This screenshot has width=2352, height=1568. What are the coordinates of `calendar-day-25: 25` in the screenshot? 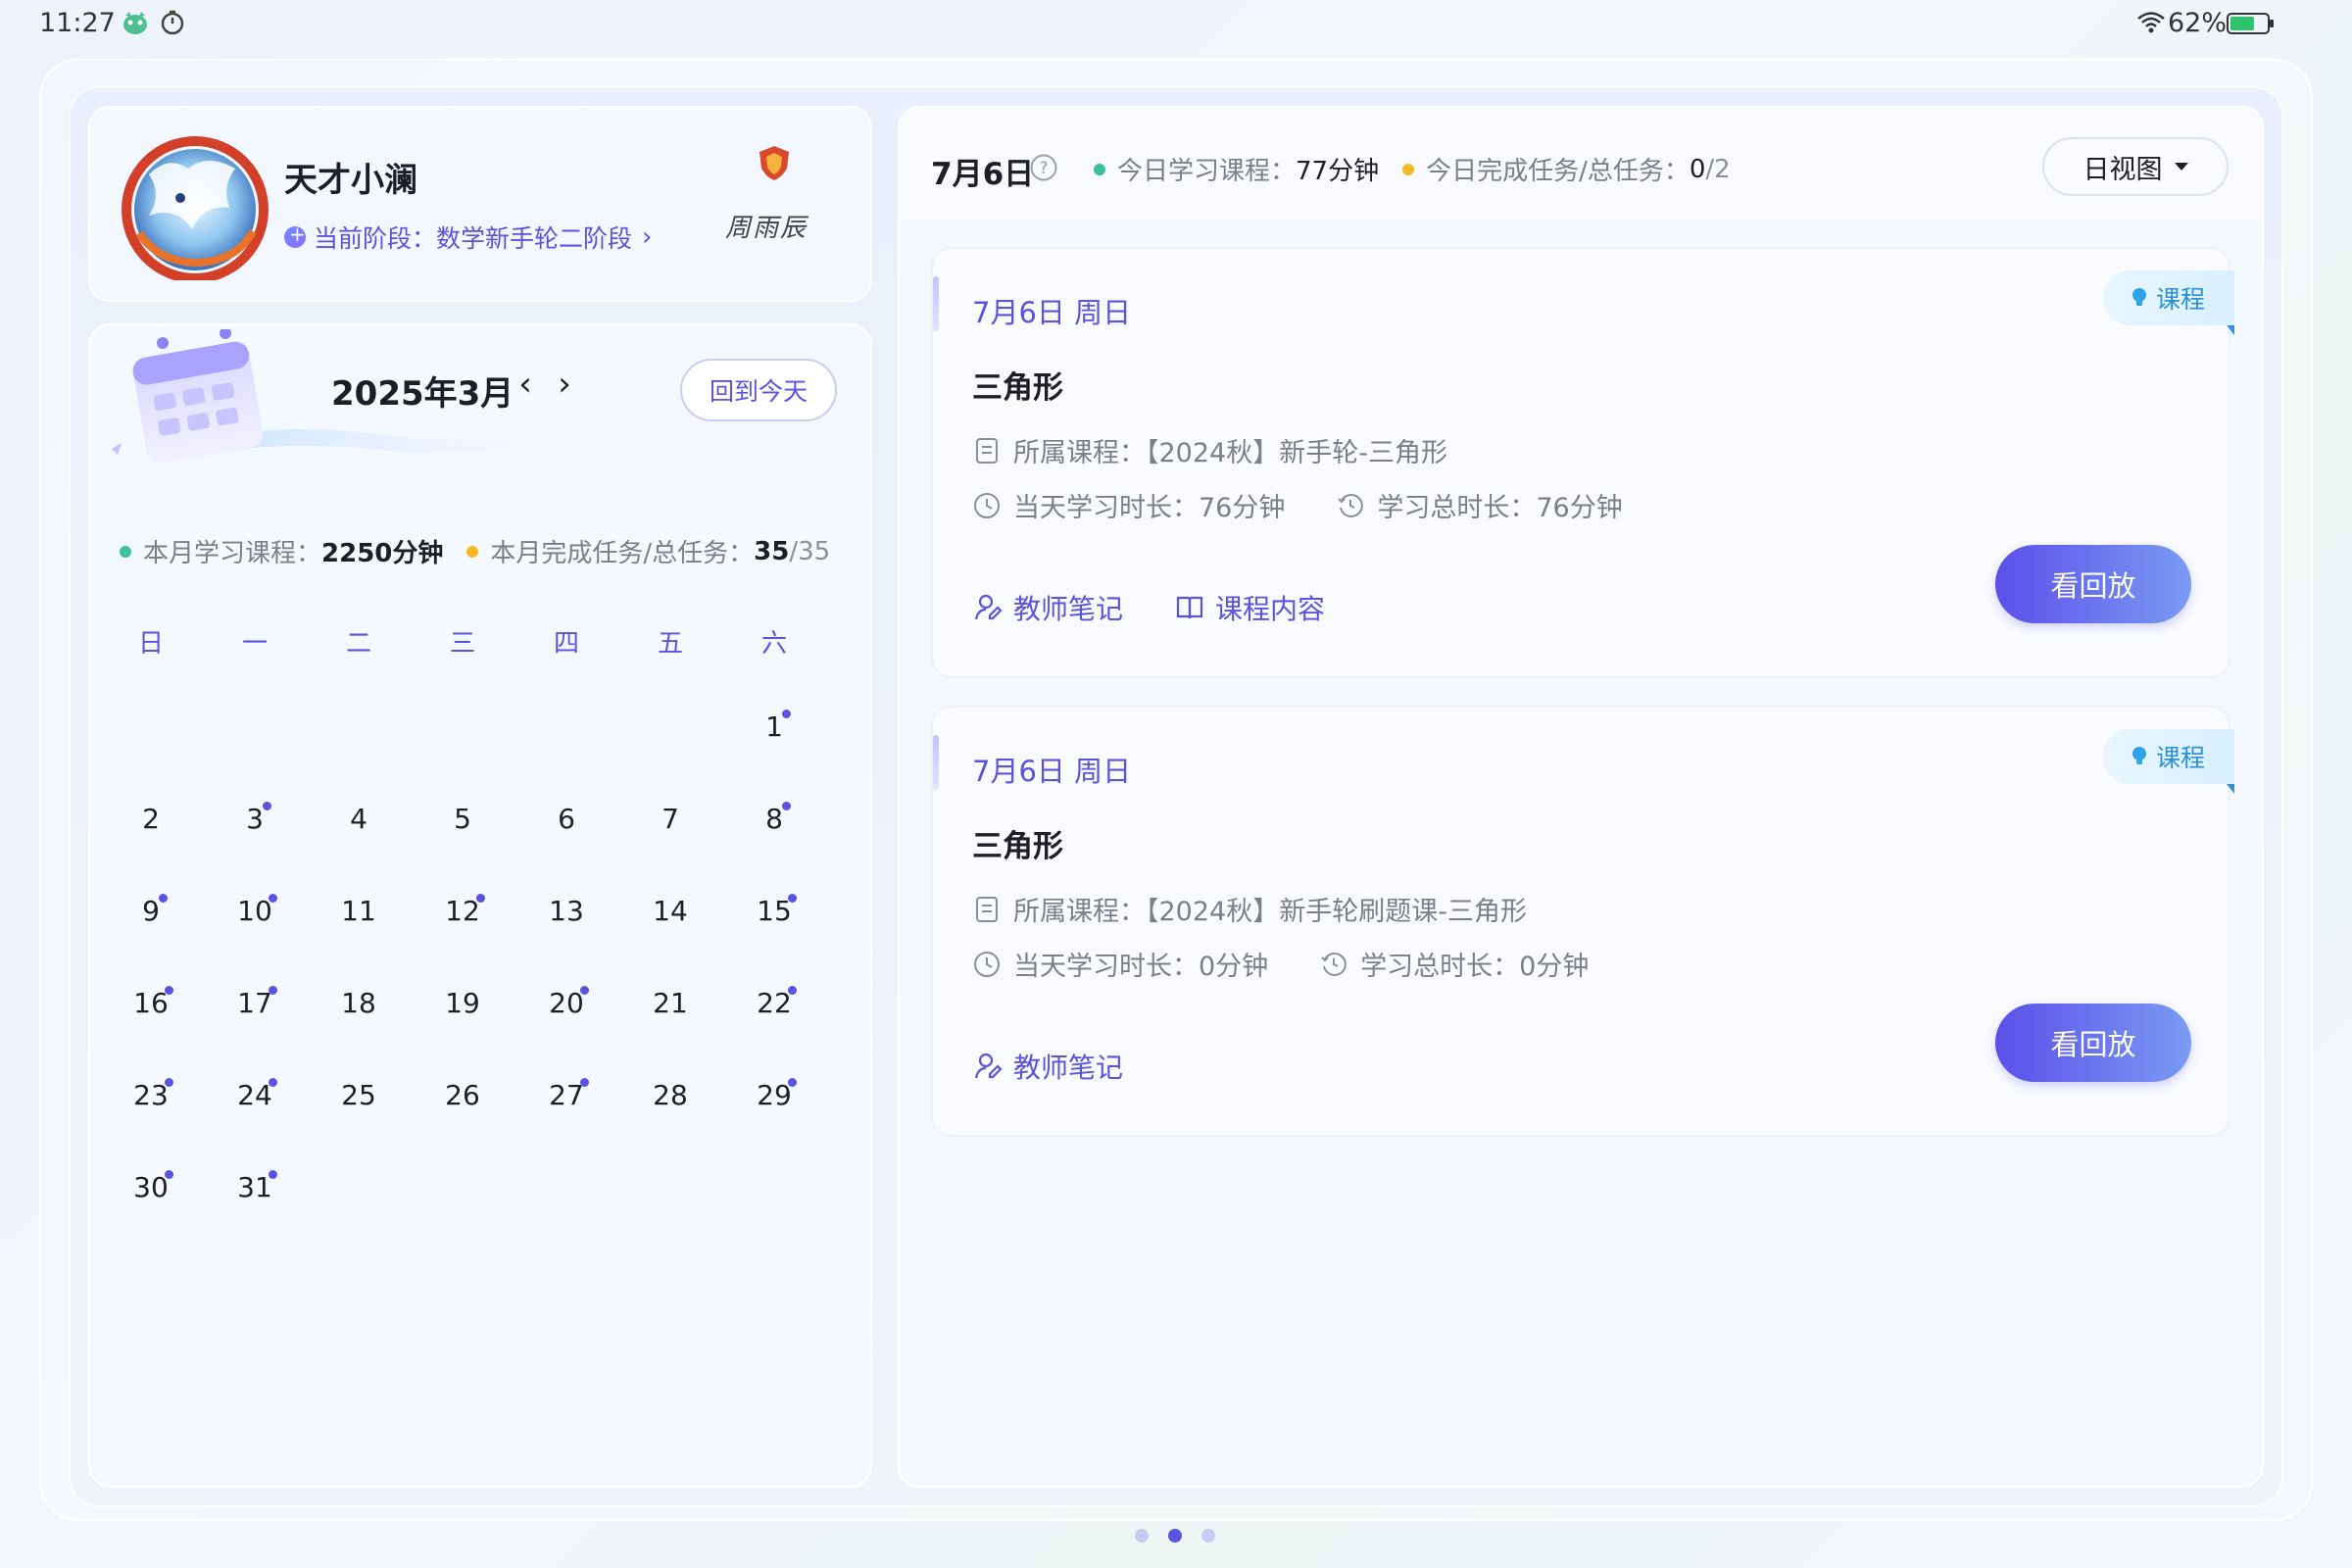 It's located at (358, 1095).